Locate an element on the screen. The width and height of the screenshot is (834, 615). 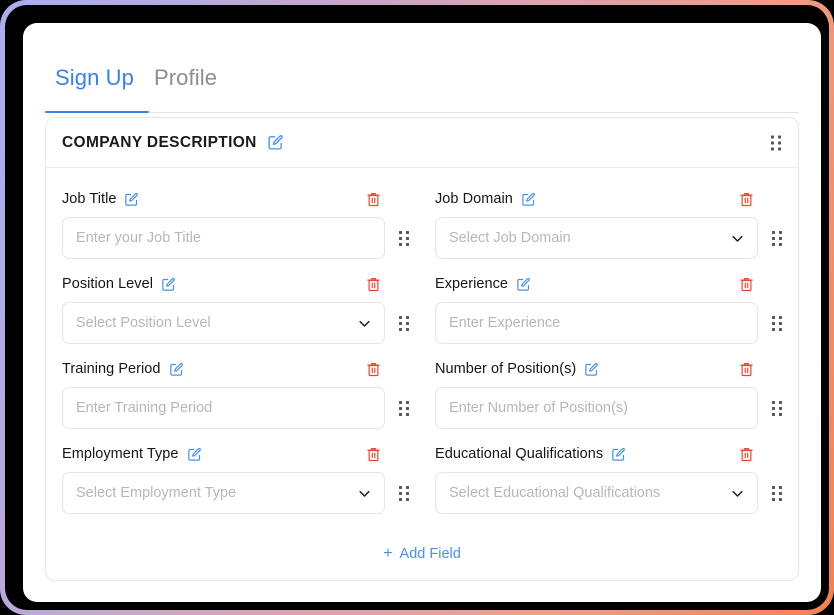
plus-icon: + is located at coordinates (388, 553).